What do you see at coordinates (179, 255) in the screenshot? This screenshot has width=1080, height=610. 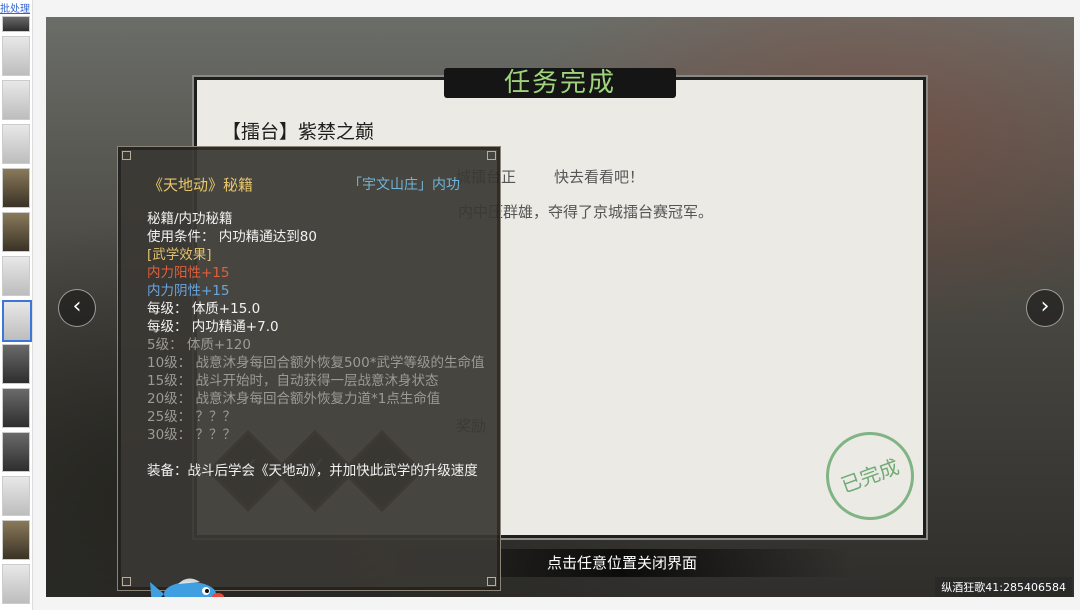 I see `effects-header: [武学效果]` at bounding box center [179, 255].